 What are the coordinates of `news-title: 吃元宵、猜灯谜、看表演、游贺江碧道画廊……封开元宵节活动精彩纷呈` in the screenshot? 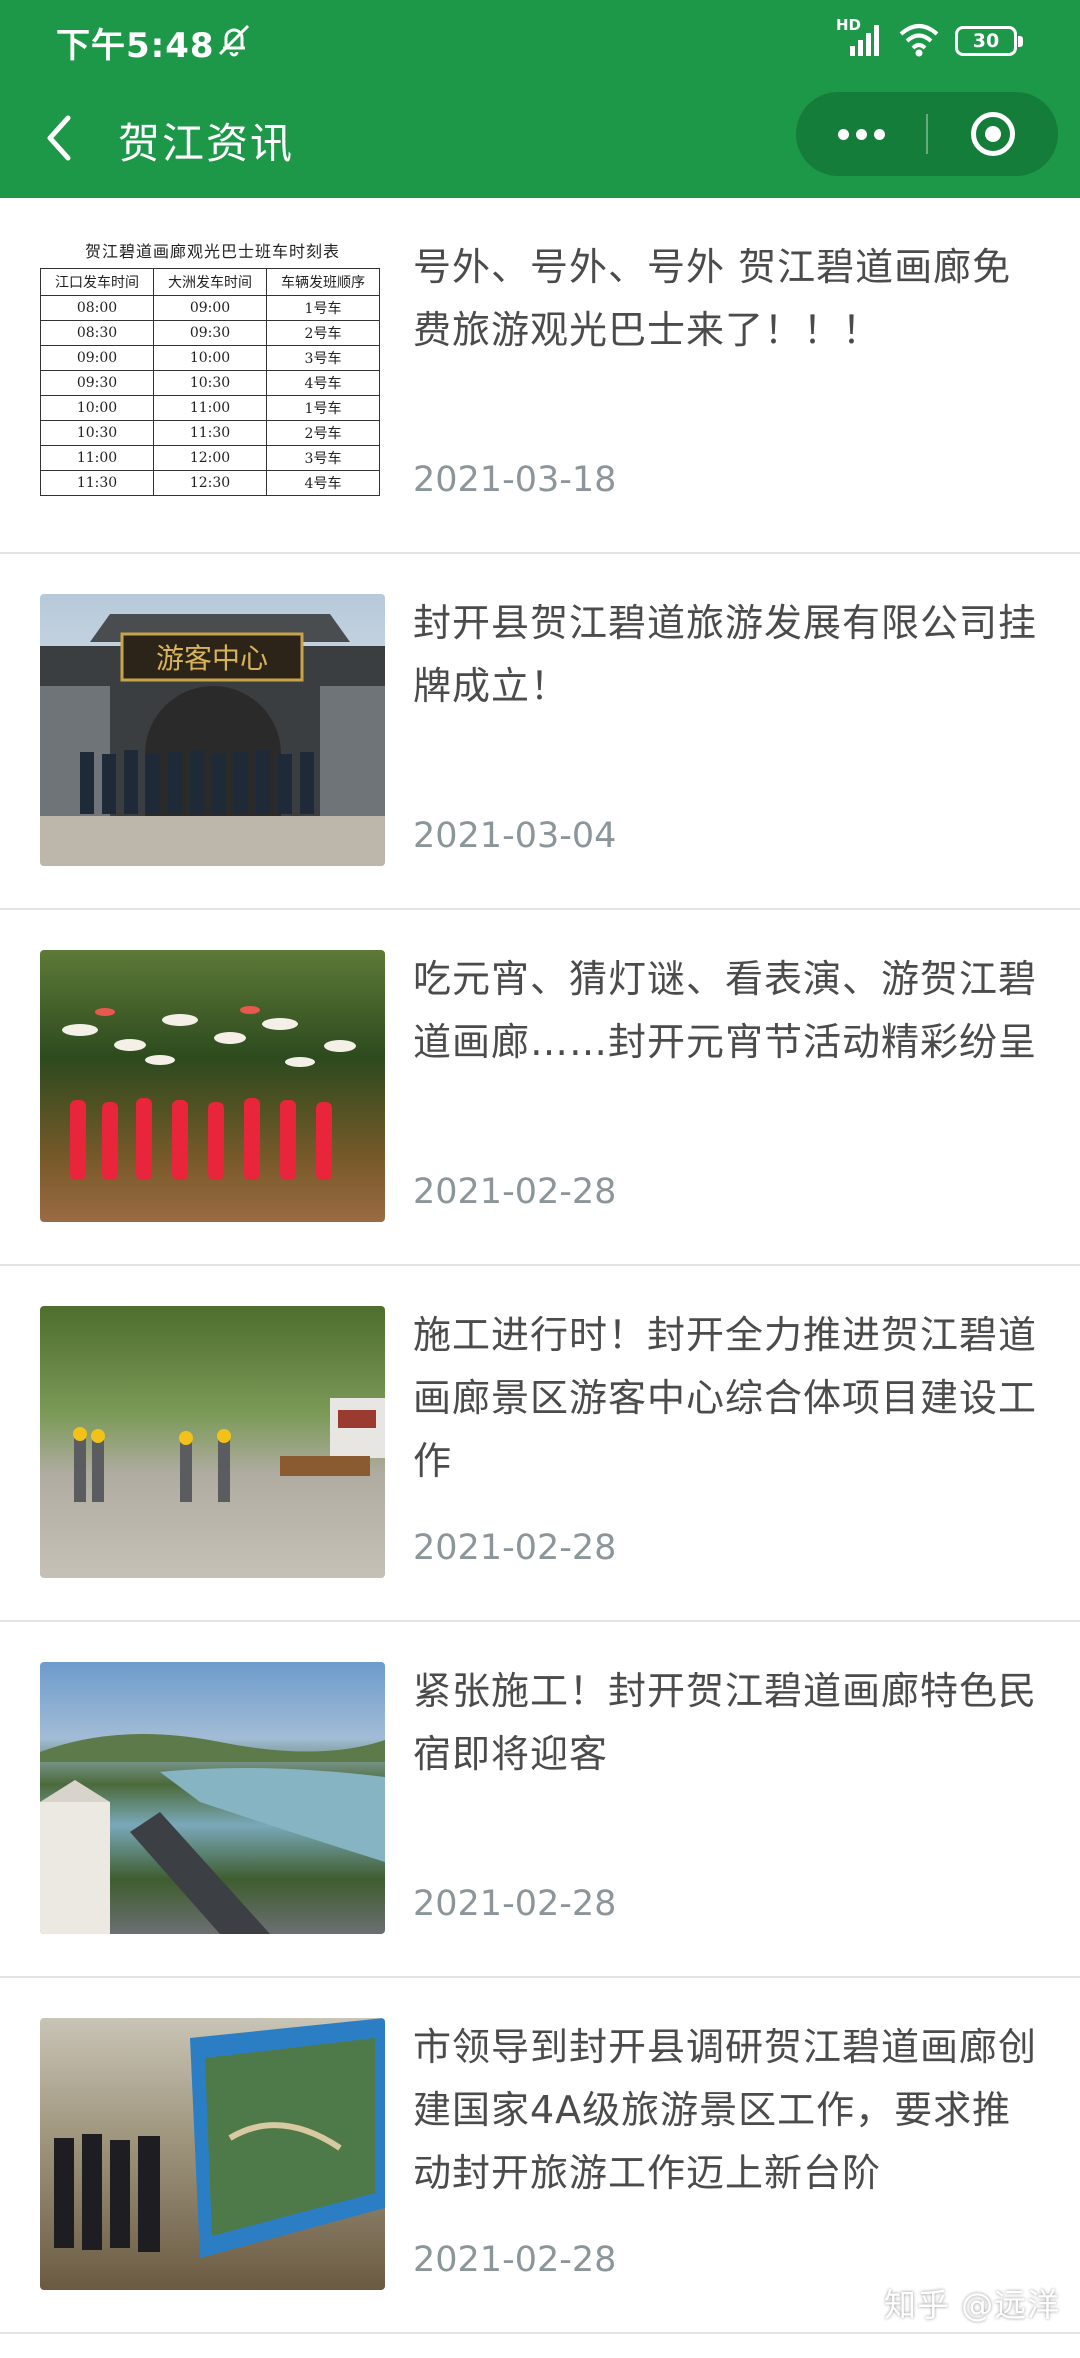 It's located at (728, 1011).